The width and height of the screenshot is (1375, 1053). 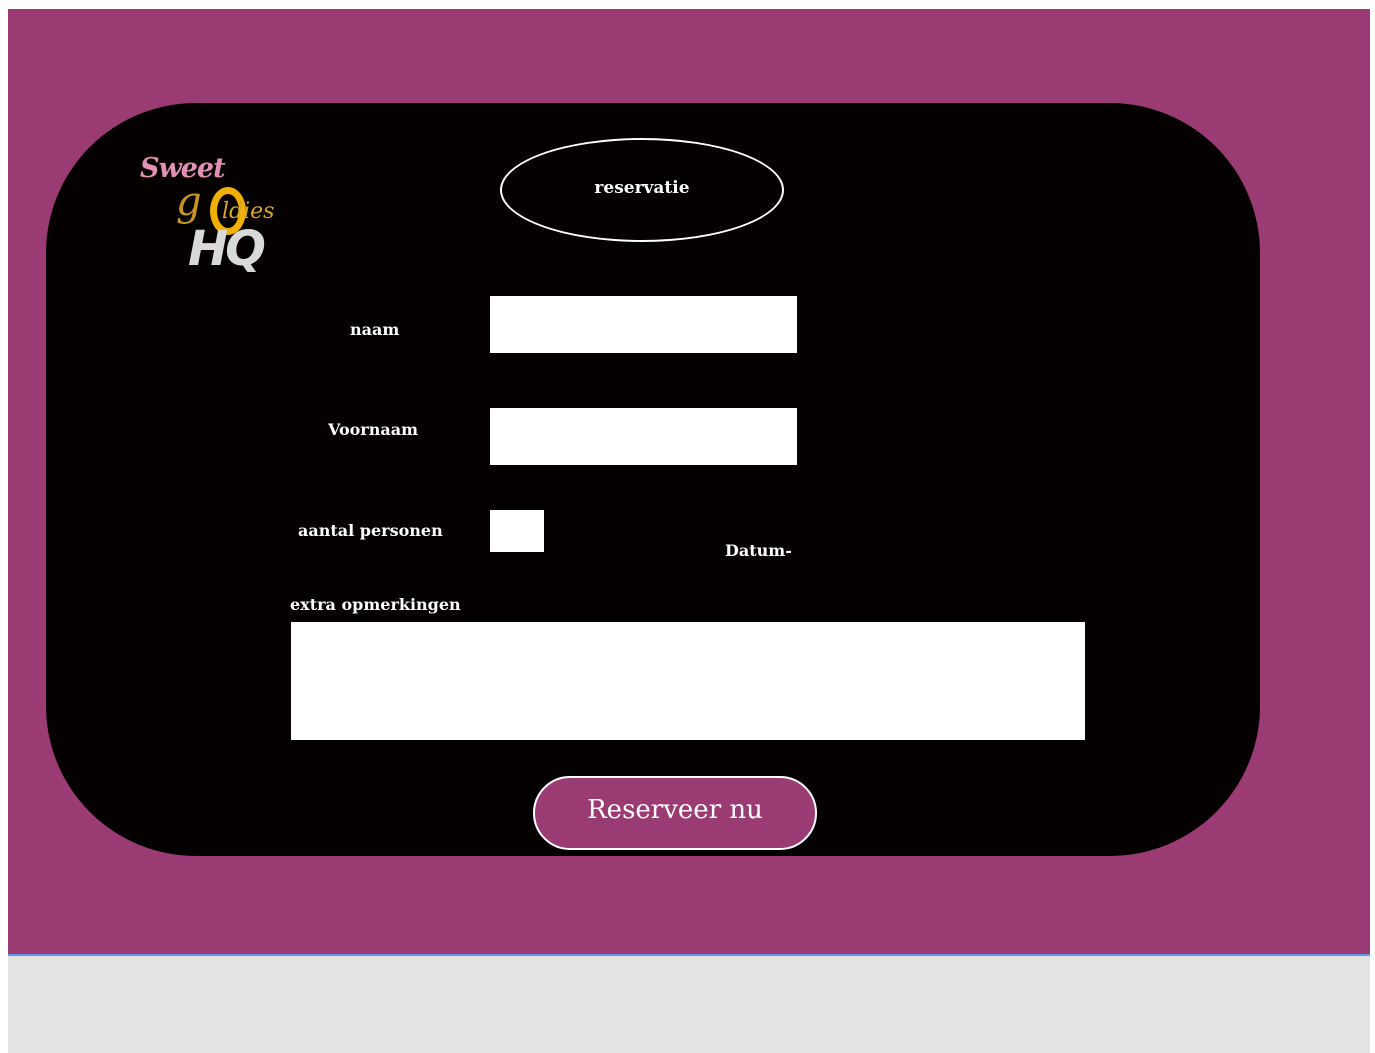 What do you see at coordinates (689, 1003) in the screenshot?
I see `bottom-area` at bounding box center [689, 1003].